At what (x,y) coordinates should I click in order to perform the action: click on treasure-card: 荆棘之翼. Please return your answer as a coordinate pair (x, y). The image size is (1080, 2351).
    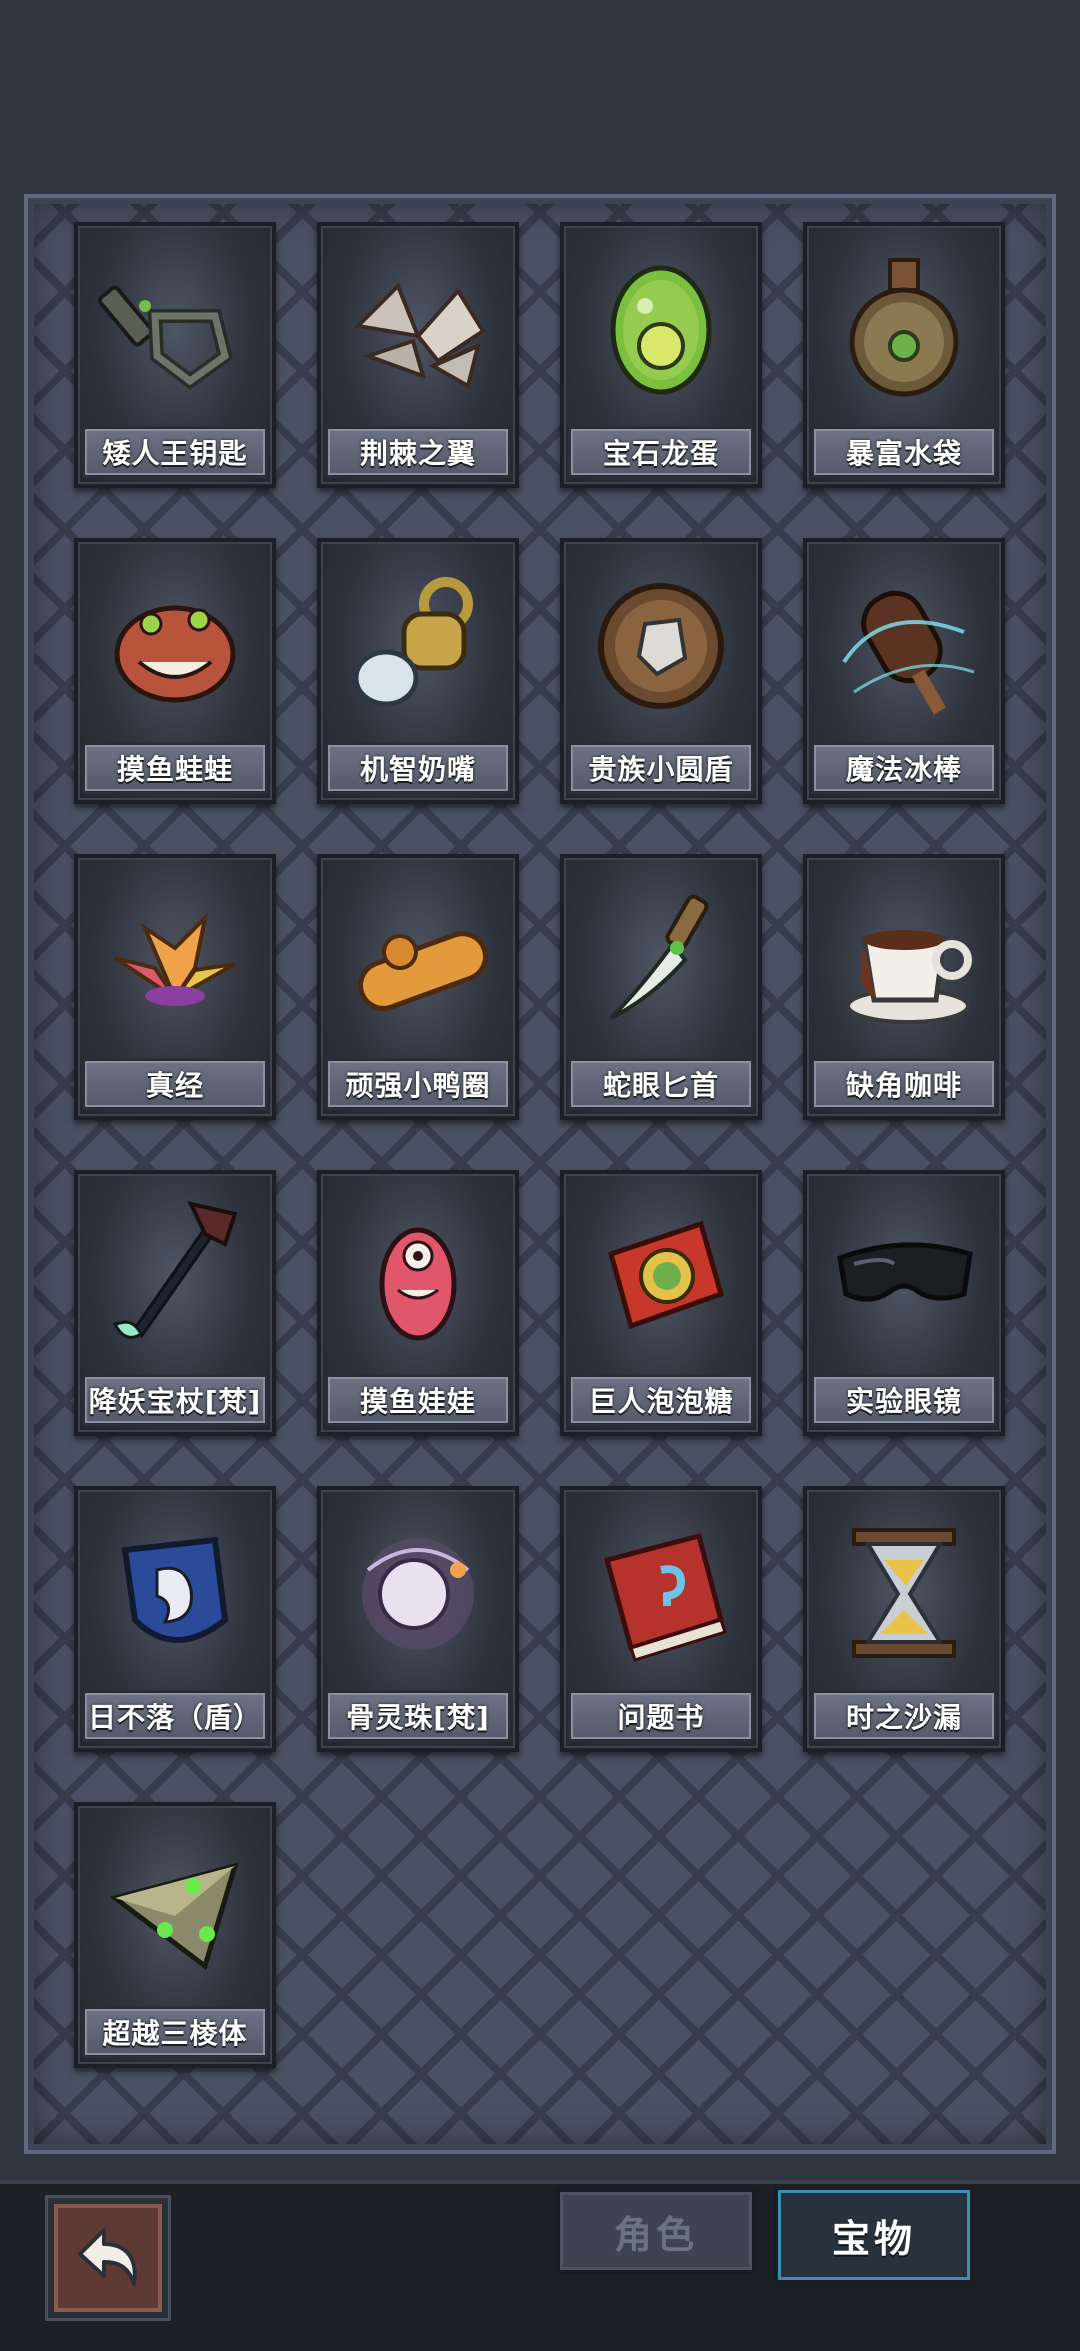
    Looking at the image, I should click on (418, 355).